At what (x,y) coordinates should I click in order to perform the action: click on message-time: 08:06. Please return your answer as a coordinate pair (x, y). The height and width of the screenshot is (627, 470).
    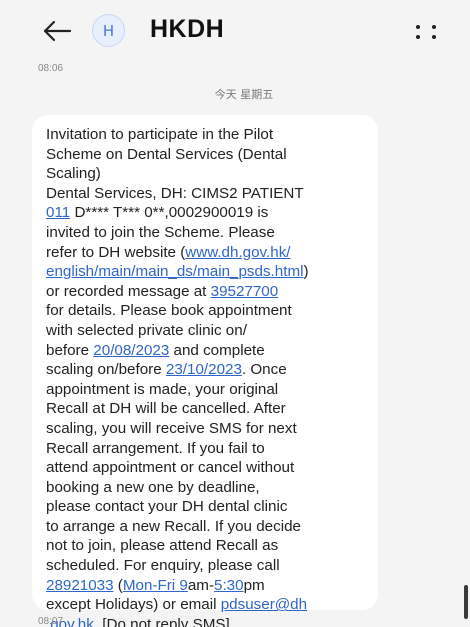
    Looking at the image, I should click on (51, 68).